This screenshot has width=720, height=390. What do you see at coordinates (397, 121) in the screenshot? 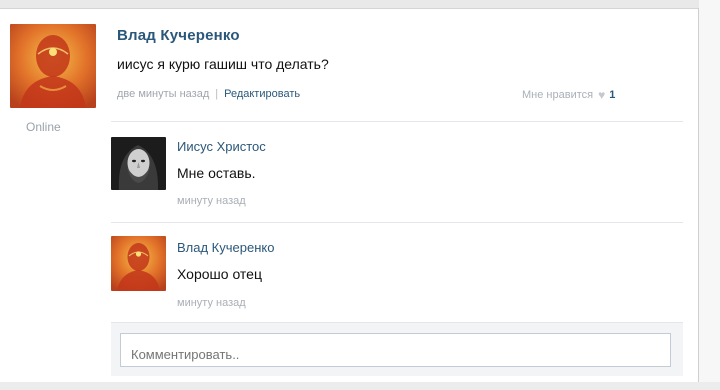
I see `post-divider` at bounding box center [397, 121].